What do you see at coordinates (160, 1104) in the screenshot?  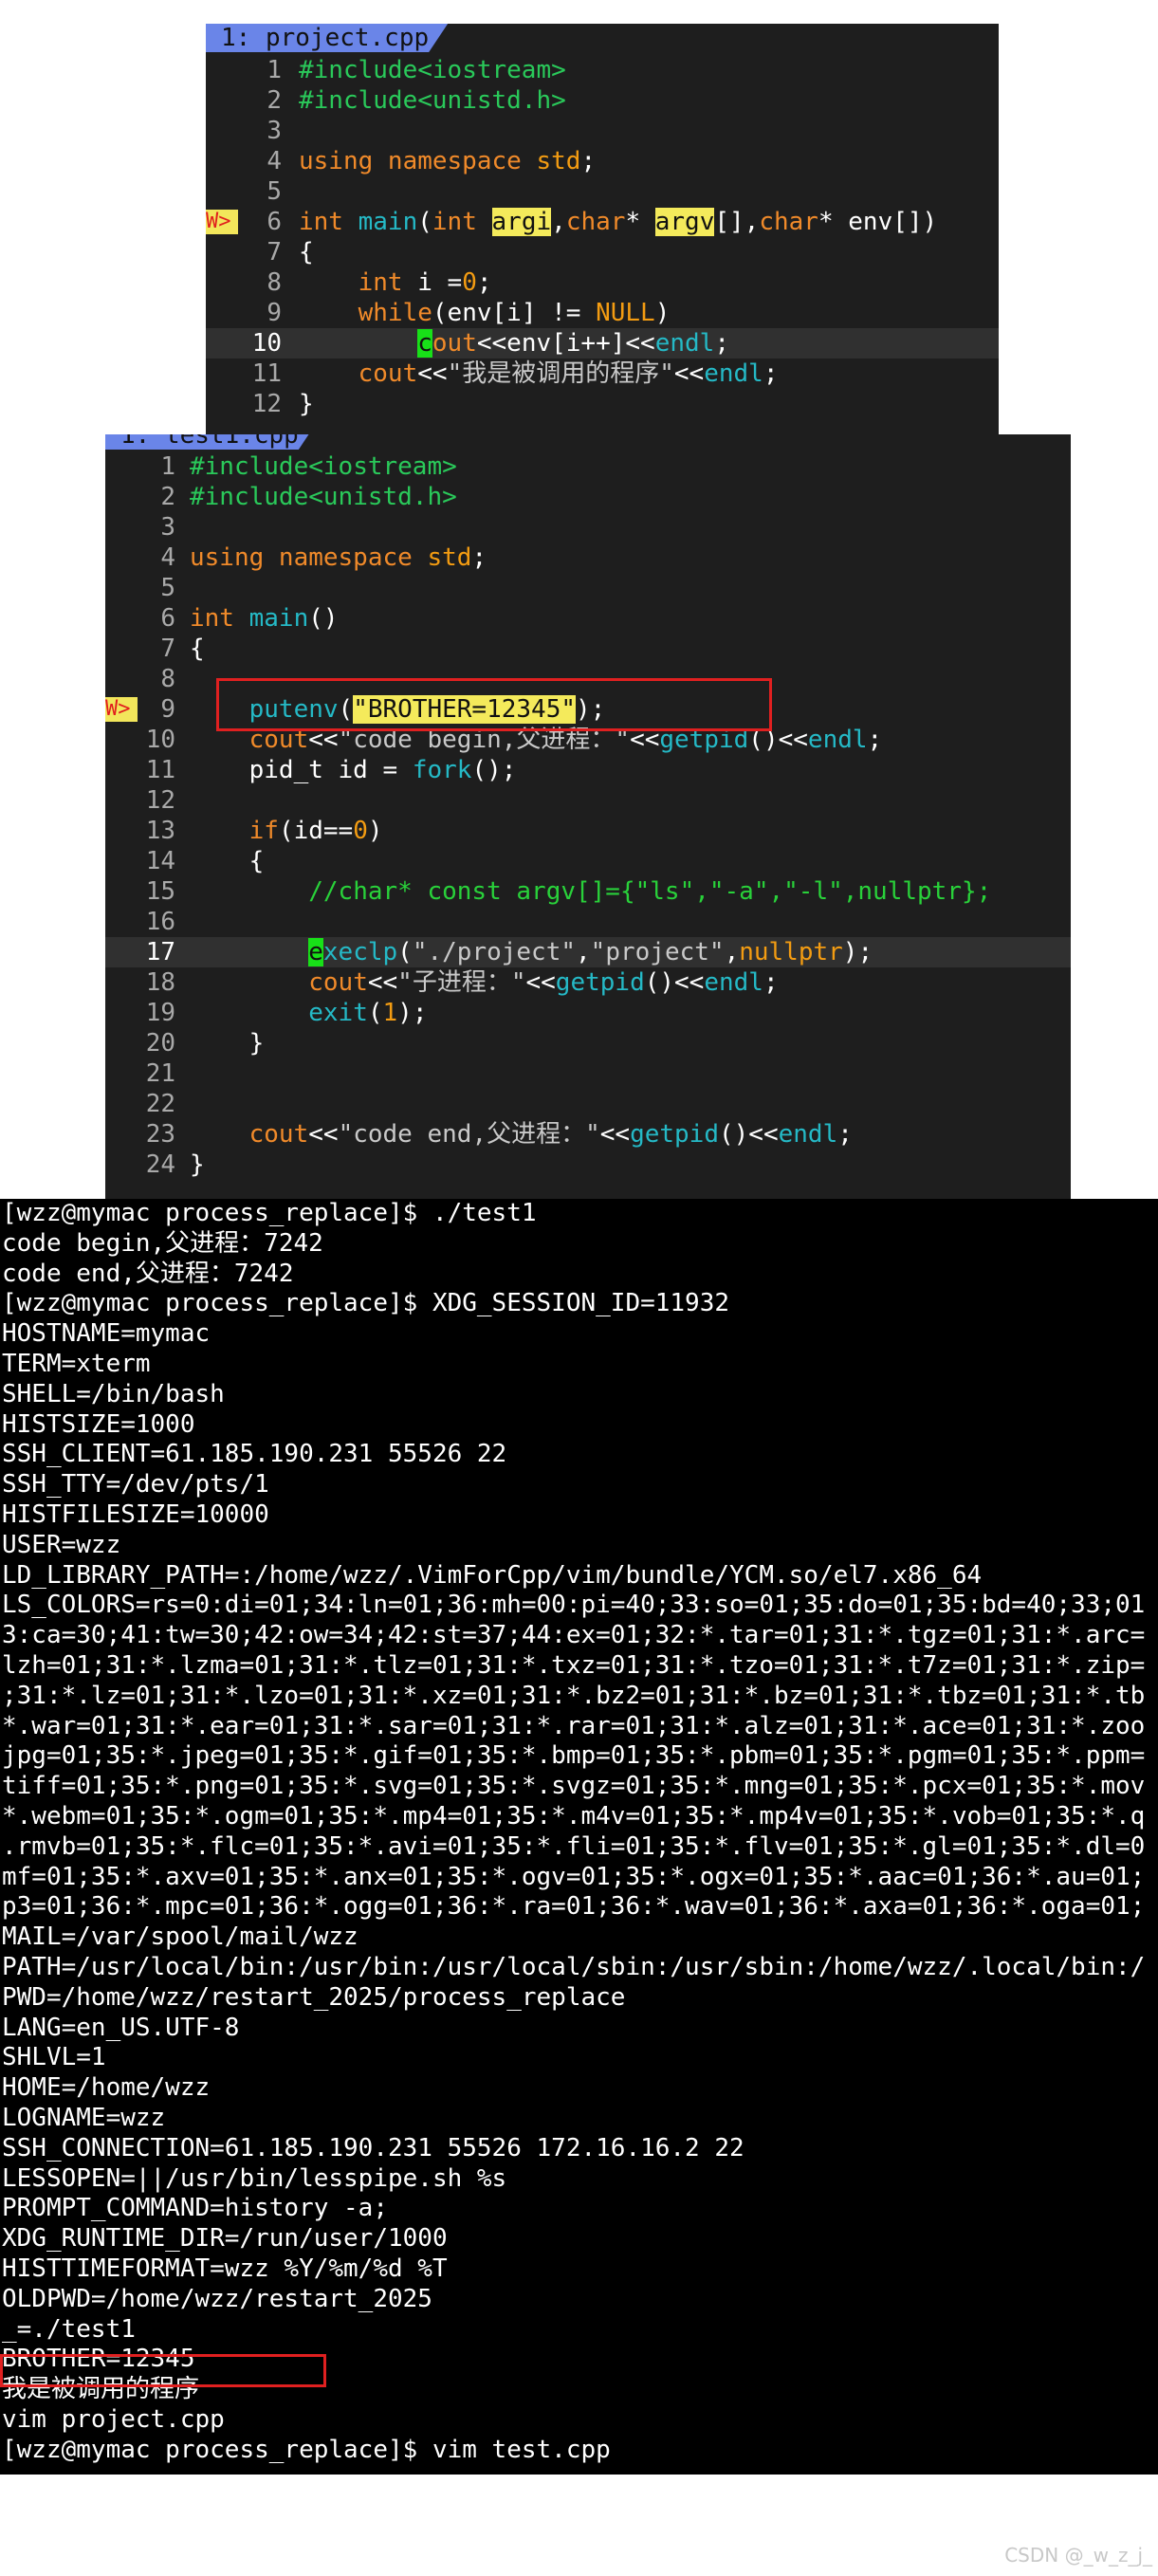 I see `line-number: 22` at bounding box center [160, 1104].